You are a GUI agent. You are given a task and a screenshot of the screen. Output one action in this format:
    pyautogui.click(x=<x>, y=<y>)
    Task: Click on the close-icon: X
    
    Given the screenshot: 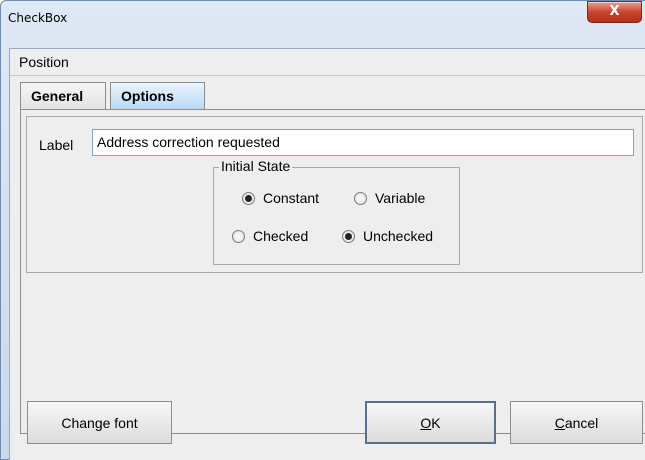 What is the action you would take?
    pyautogui.click(x=614, y=11)
    